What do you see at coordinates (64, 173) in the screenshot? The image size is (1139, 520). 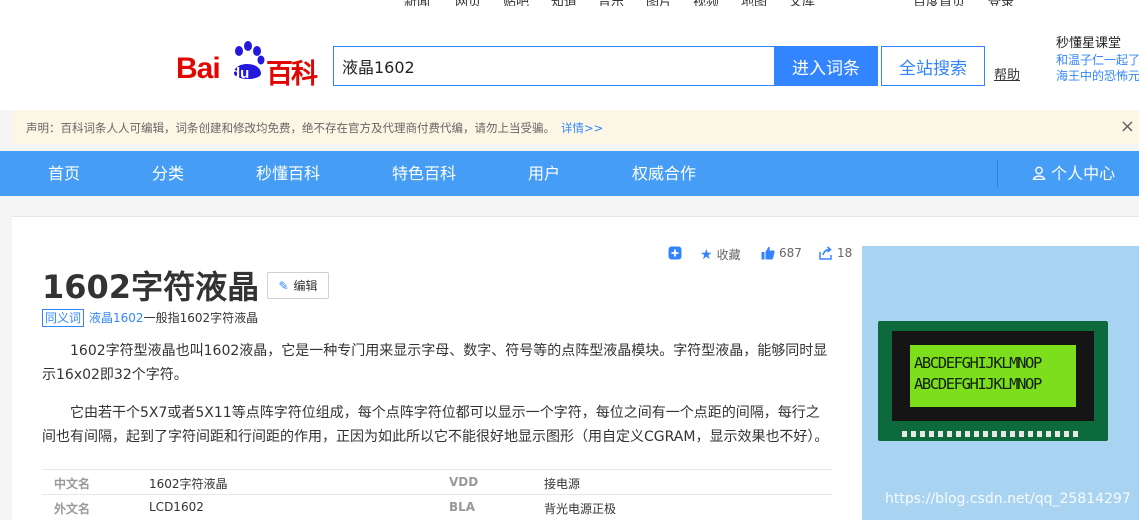 I see `nav-item-home: 首页` at bounding box center [64, 173].